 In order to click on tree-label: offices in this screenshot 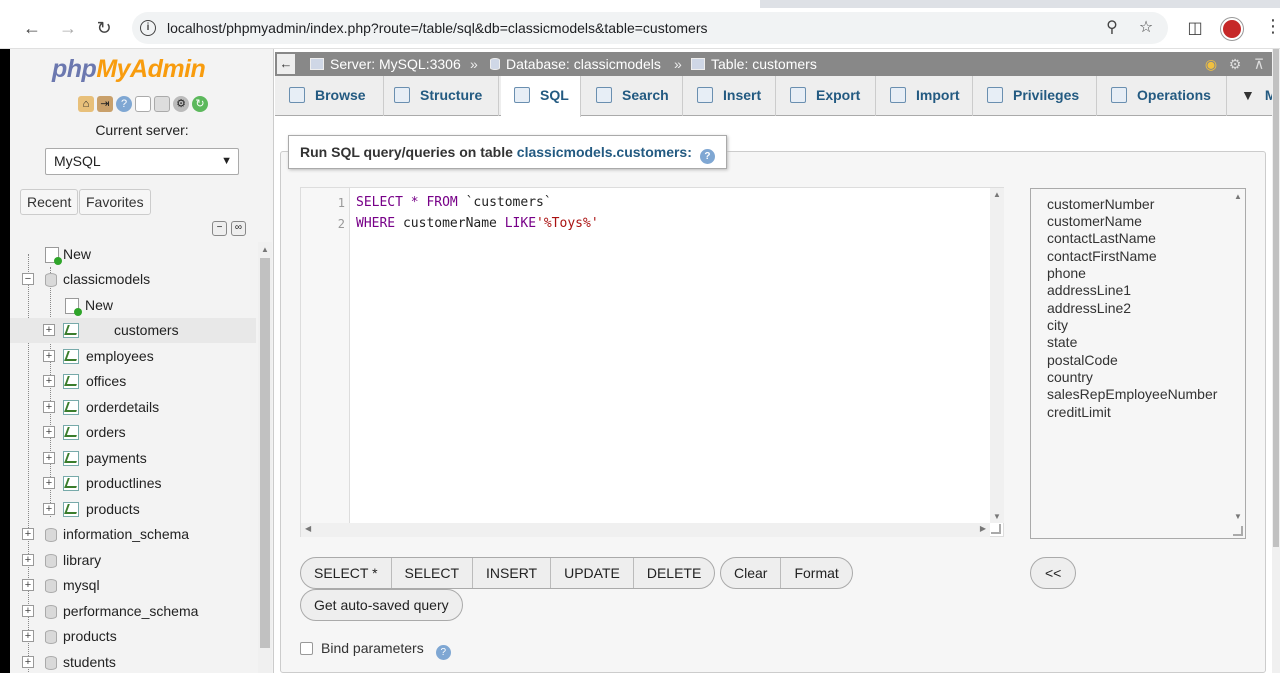, I will do `click(106, 381)`.